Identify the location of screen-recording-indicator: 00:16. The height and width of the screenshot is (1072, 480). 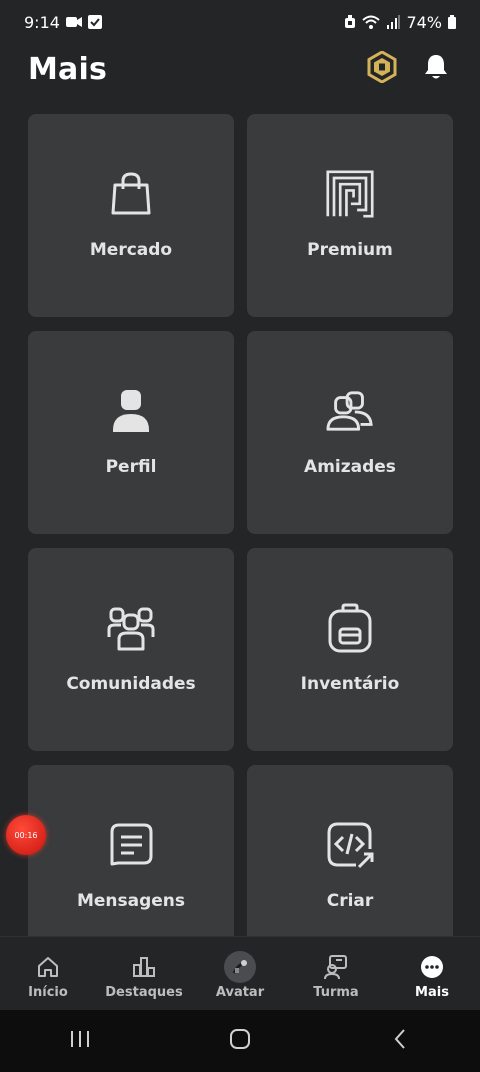
(26, 835).